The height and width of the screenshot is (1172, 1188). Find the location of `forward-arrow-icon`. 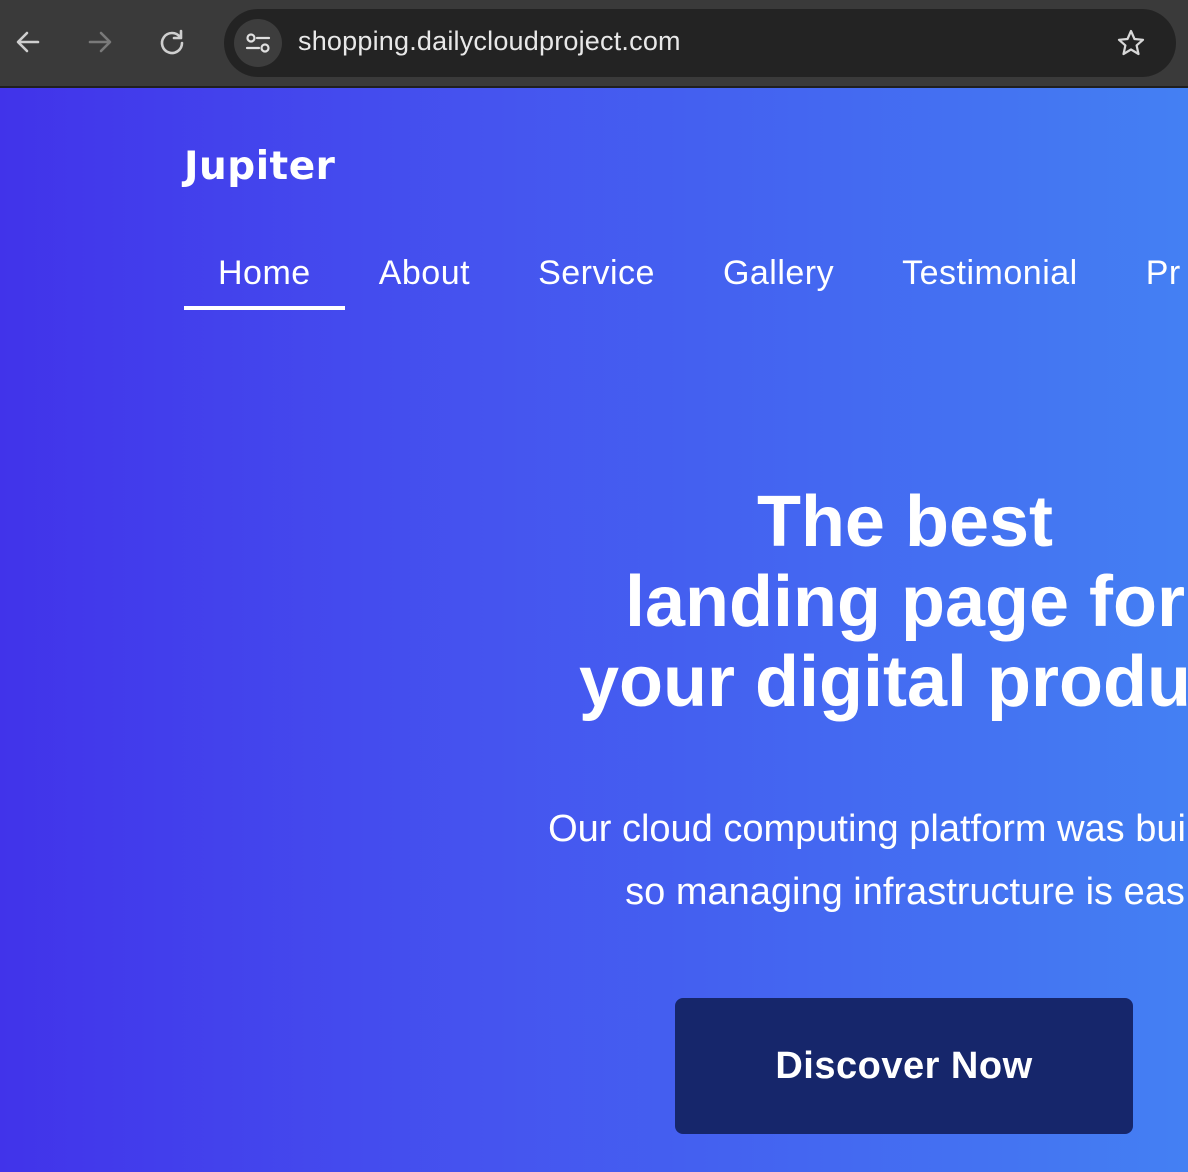

forward-arrow-icon is located at coordinates (100, 42).